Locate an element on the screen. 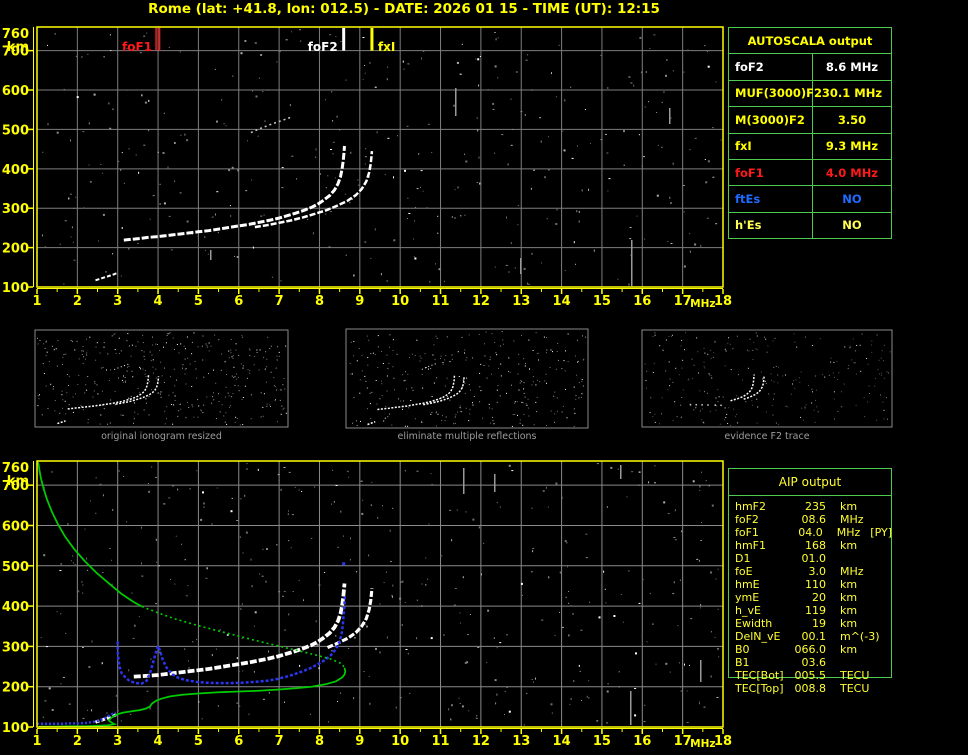 This screenshot has width=968, height=755. aip-row-yme: ymE 20 km is located at coordinates (810, 597).